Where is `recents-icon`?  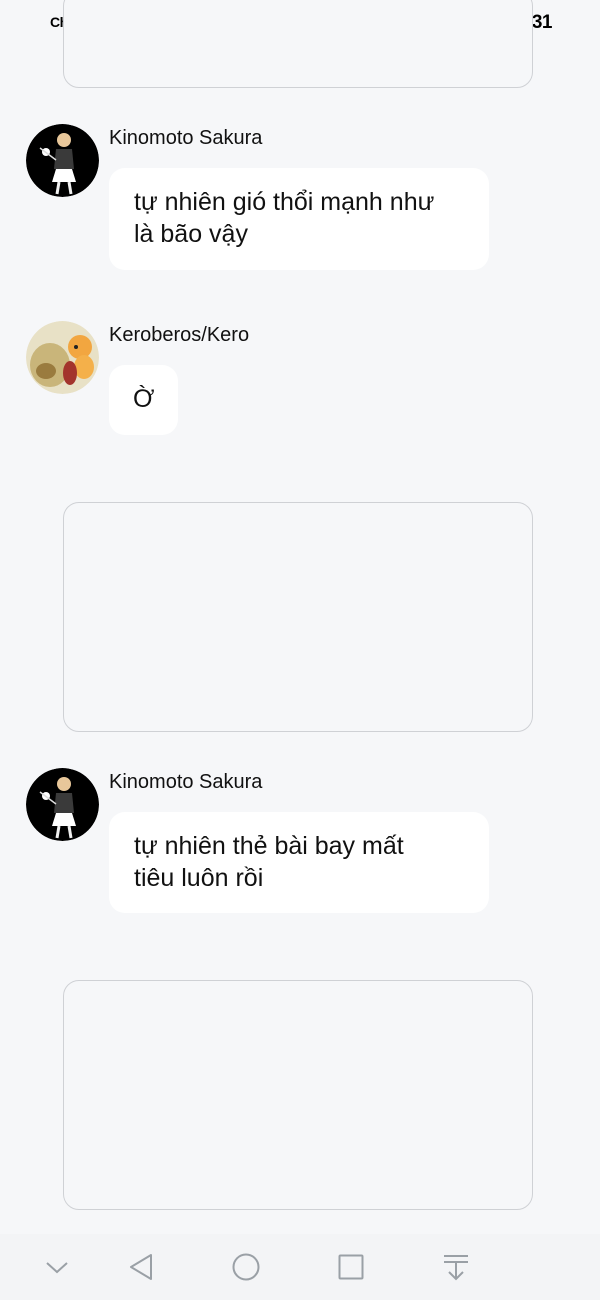
recents-icon is located at coordinates (351, 1267).